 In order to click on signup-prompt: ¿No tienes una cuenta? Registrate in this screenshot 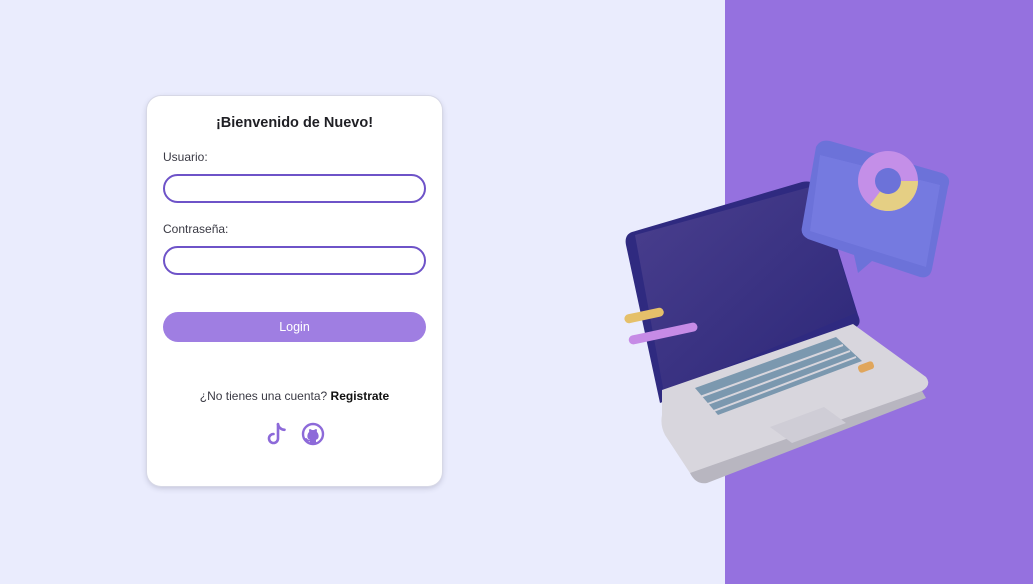, I will do `click(294, 396)`.